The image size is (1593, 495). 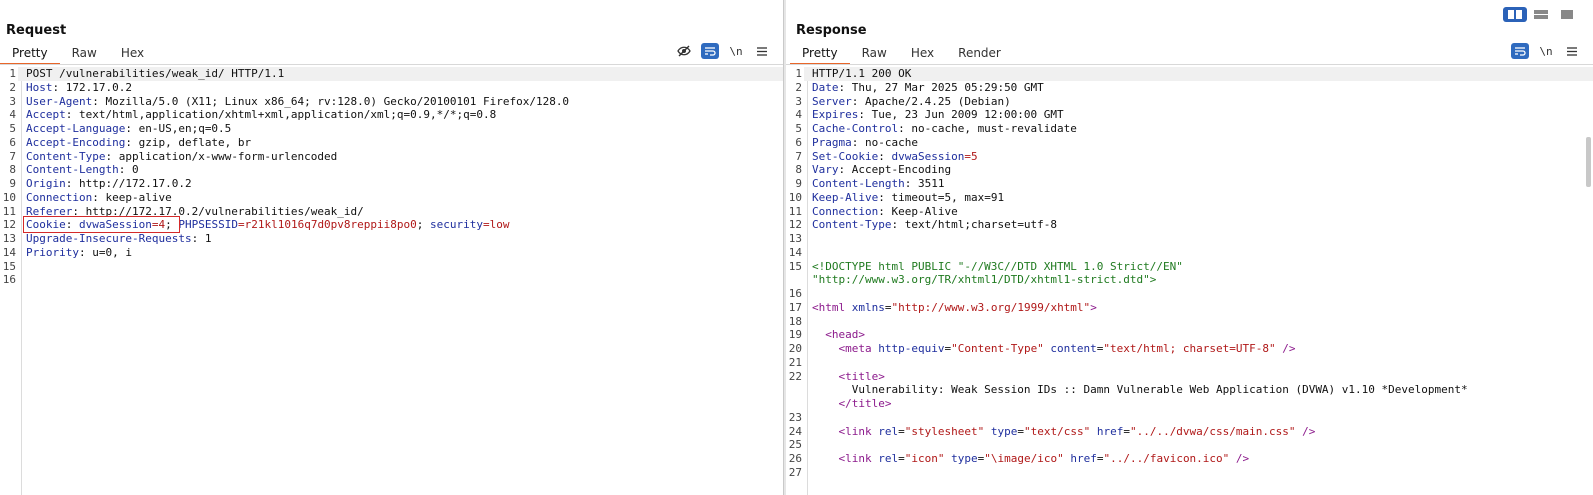 What do you see at coordinates (1189, 115) in the screenshot?
I see `code-line: 4 Expires: Tue, 23 Jun 2009 12:00:00 GMT` at bounding box center [1189, 115].